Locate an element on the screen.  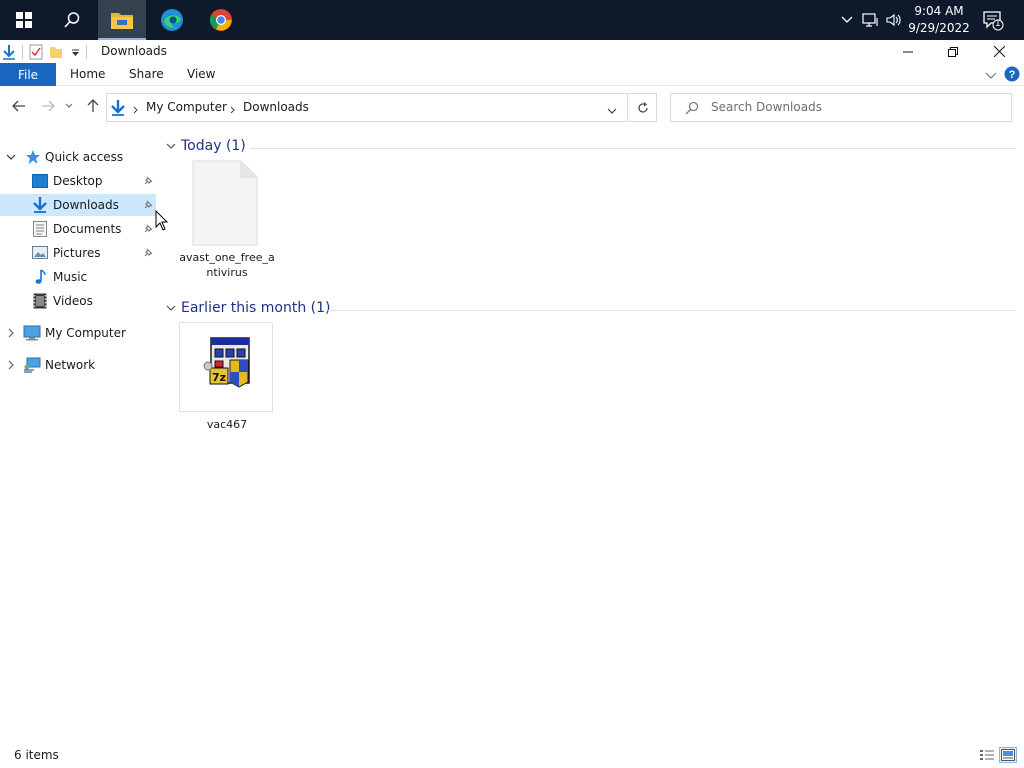
clock-time: 9:04 AM is located at coordinates (939, 11).